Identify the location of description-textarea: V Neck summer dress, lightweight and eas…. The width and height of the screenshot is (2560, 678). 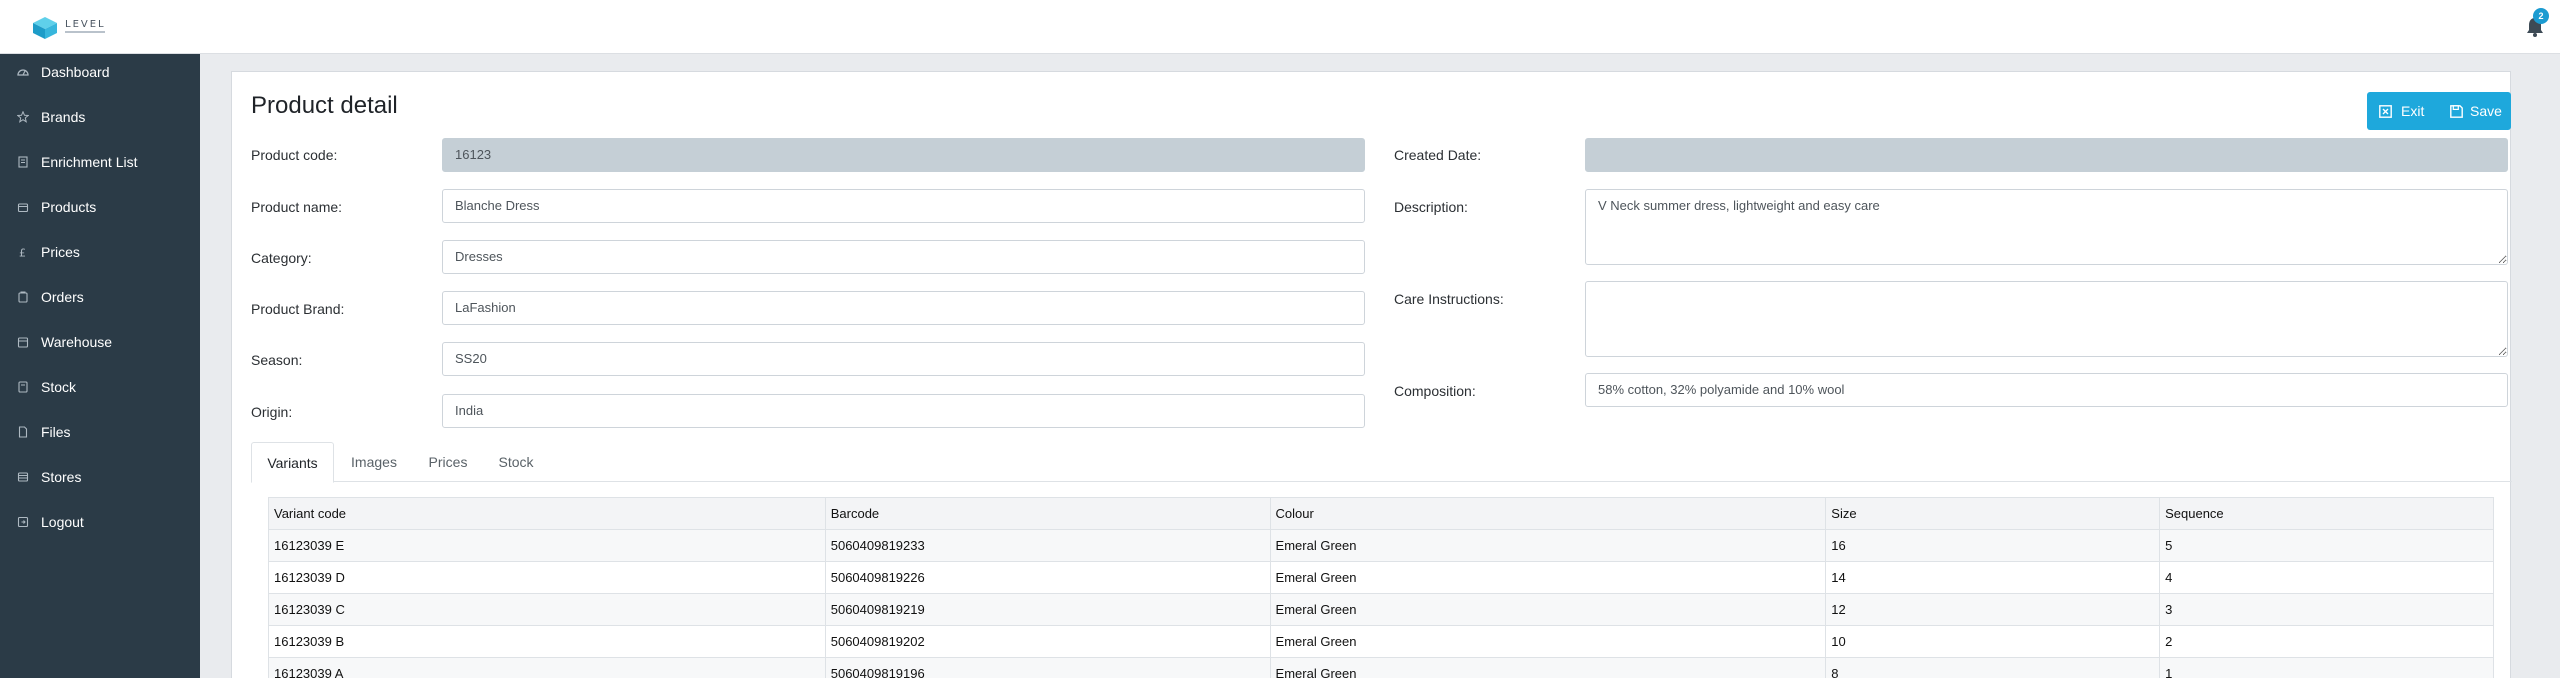
(2046, 227).